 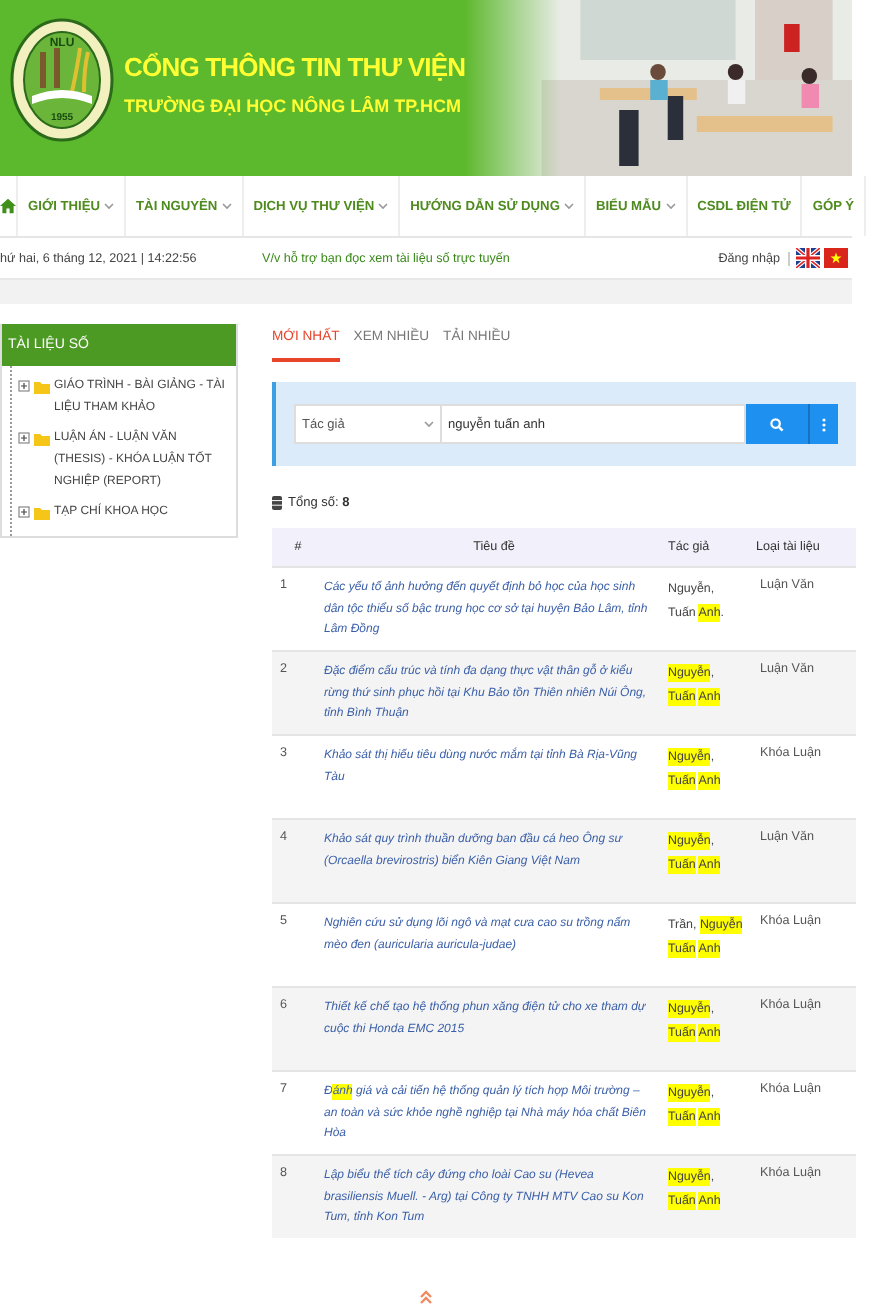 What do you see at coordinates (426, 1297) in the screenshot?
I see `scroll-top-icon` at bounding box center [426, 1297].